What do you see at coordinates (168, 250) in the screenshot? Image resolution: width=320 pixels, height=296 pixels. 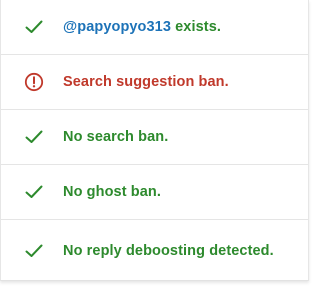 I see `result-label: No reply deboosting detected.` at bounding box center [168, 250].